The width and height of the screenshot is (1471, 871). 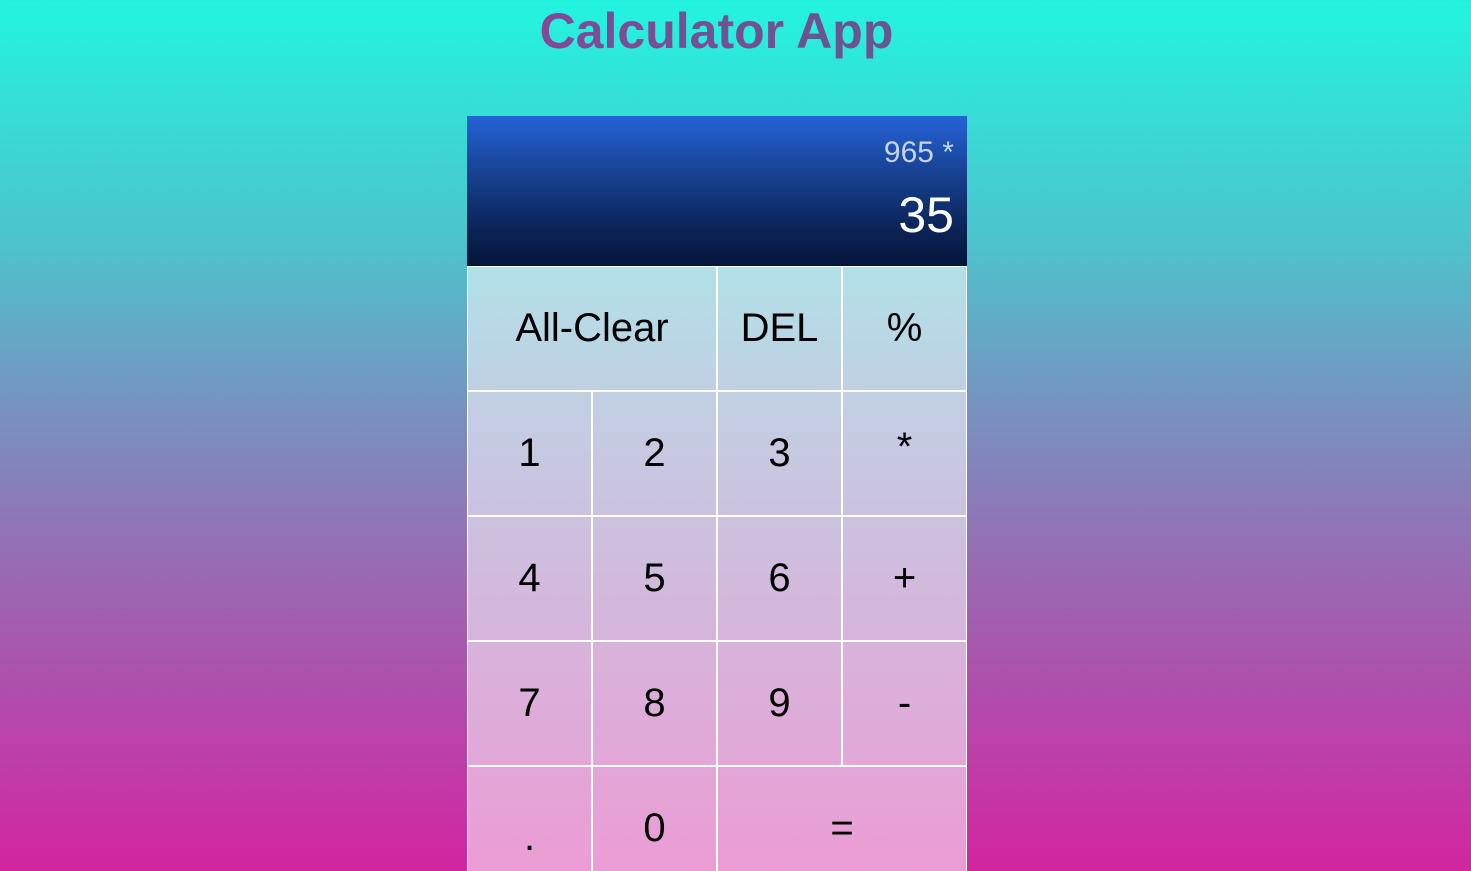 I want to click on previous-operand: 965 *, so click(x=918, y=152).